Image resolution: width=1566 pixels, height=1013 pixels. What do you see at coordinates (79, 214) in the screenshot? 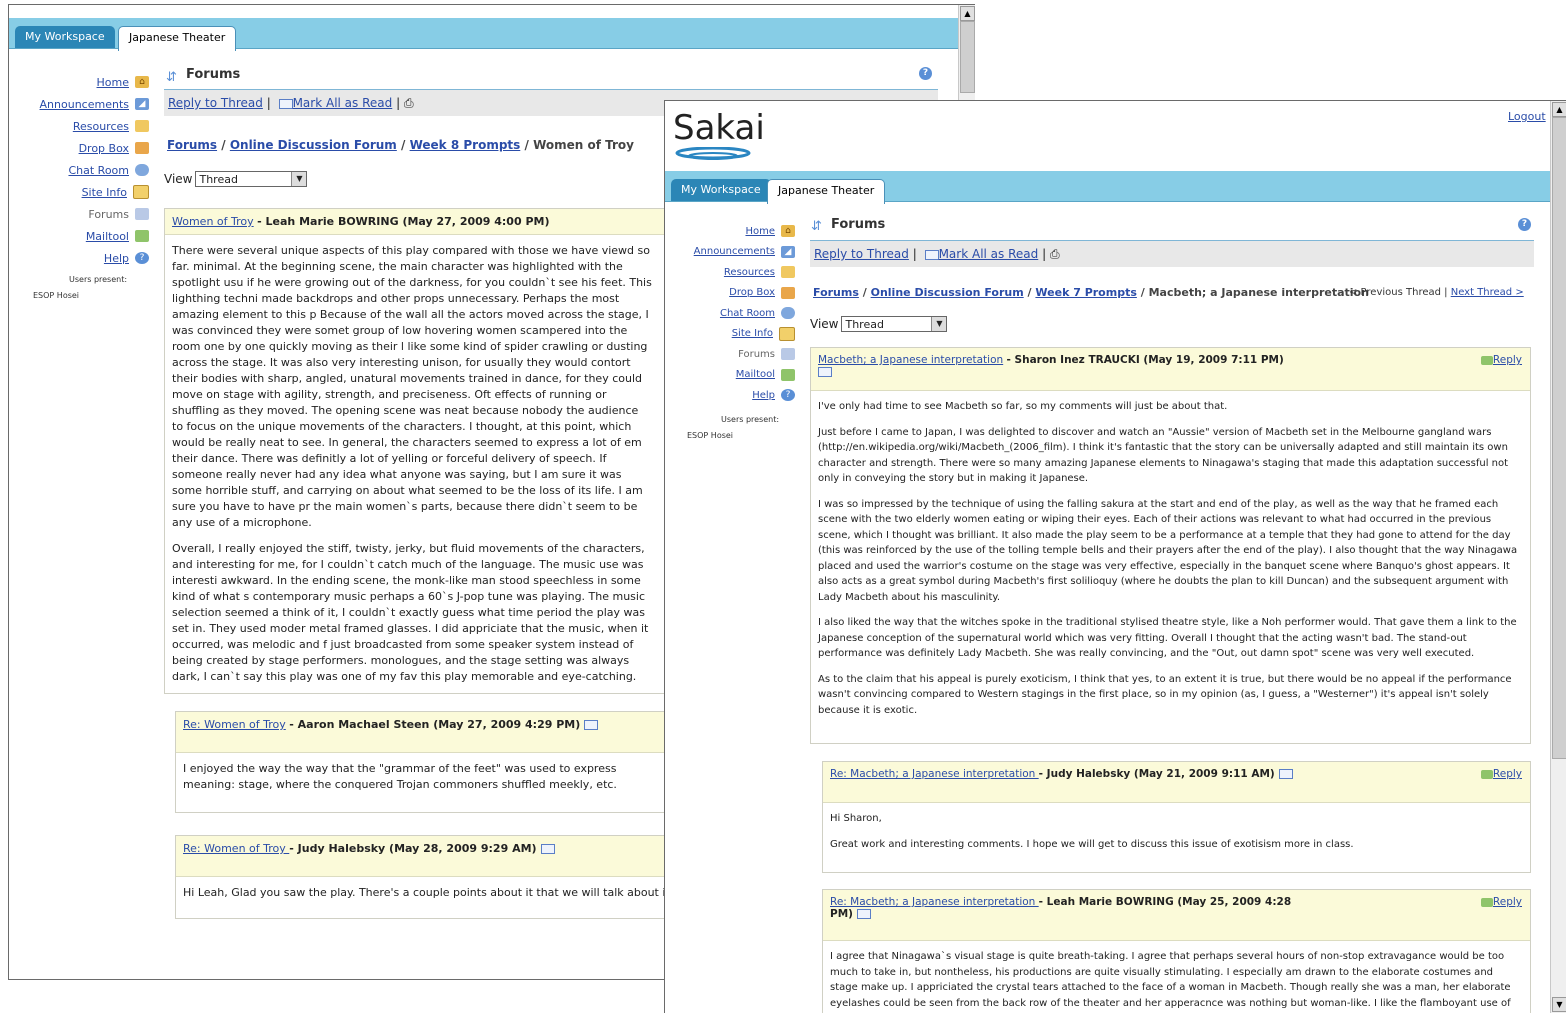
I see `nav-item-forums: Forums` at bounding box center [79, 214].